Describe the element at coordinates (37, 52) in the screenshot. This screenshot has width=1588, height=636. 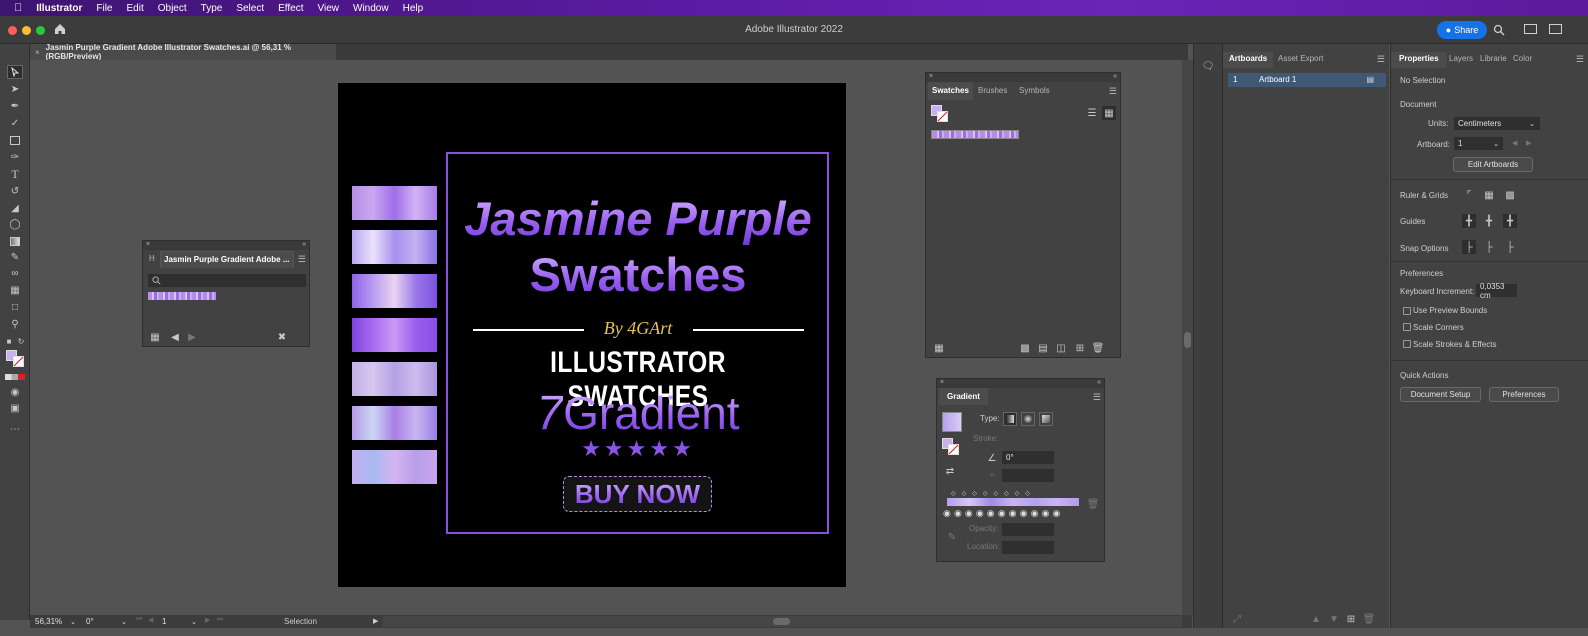
I see `close-tab-icon: ×` at that location.